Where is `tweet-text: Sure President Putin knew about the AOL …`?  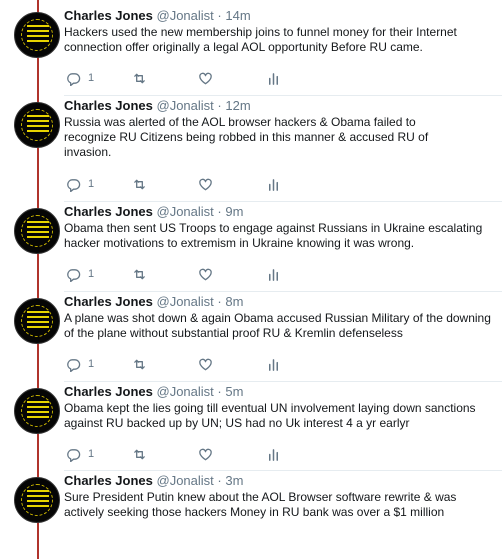 tweet-text: Sure President Putin knew about the AOL … is located at coordinates (260, 504).